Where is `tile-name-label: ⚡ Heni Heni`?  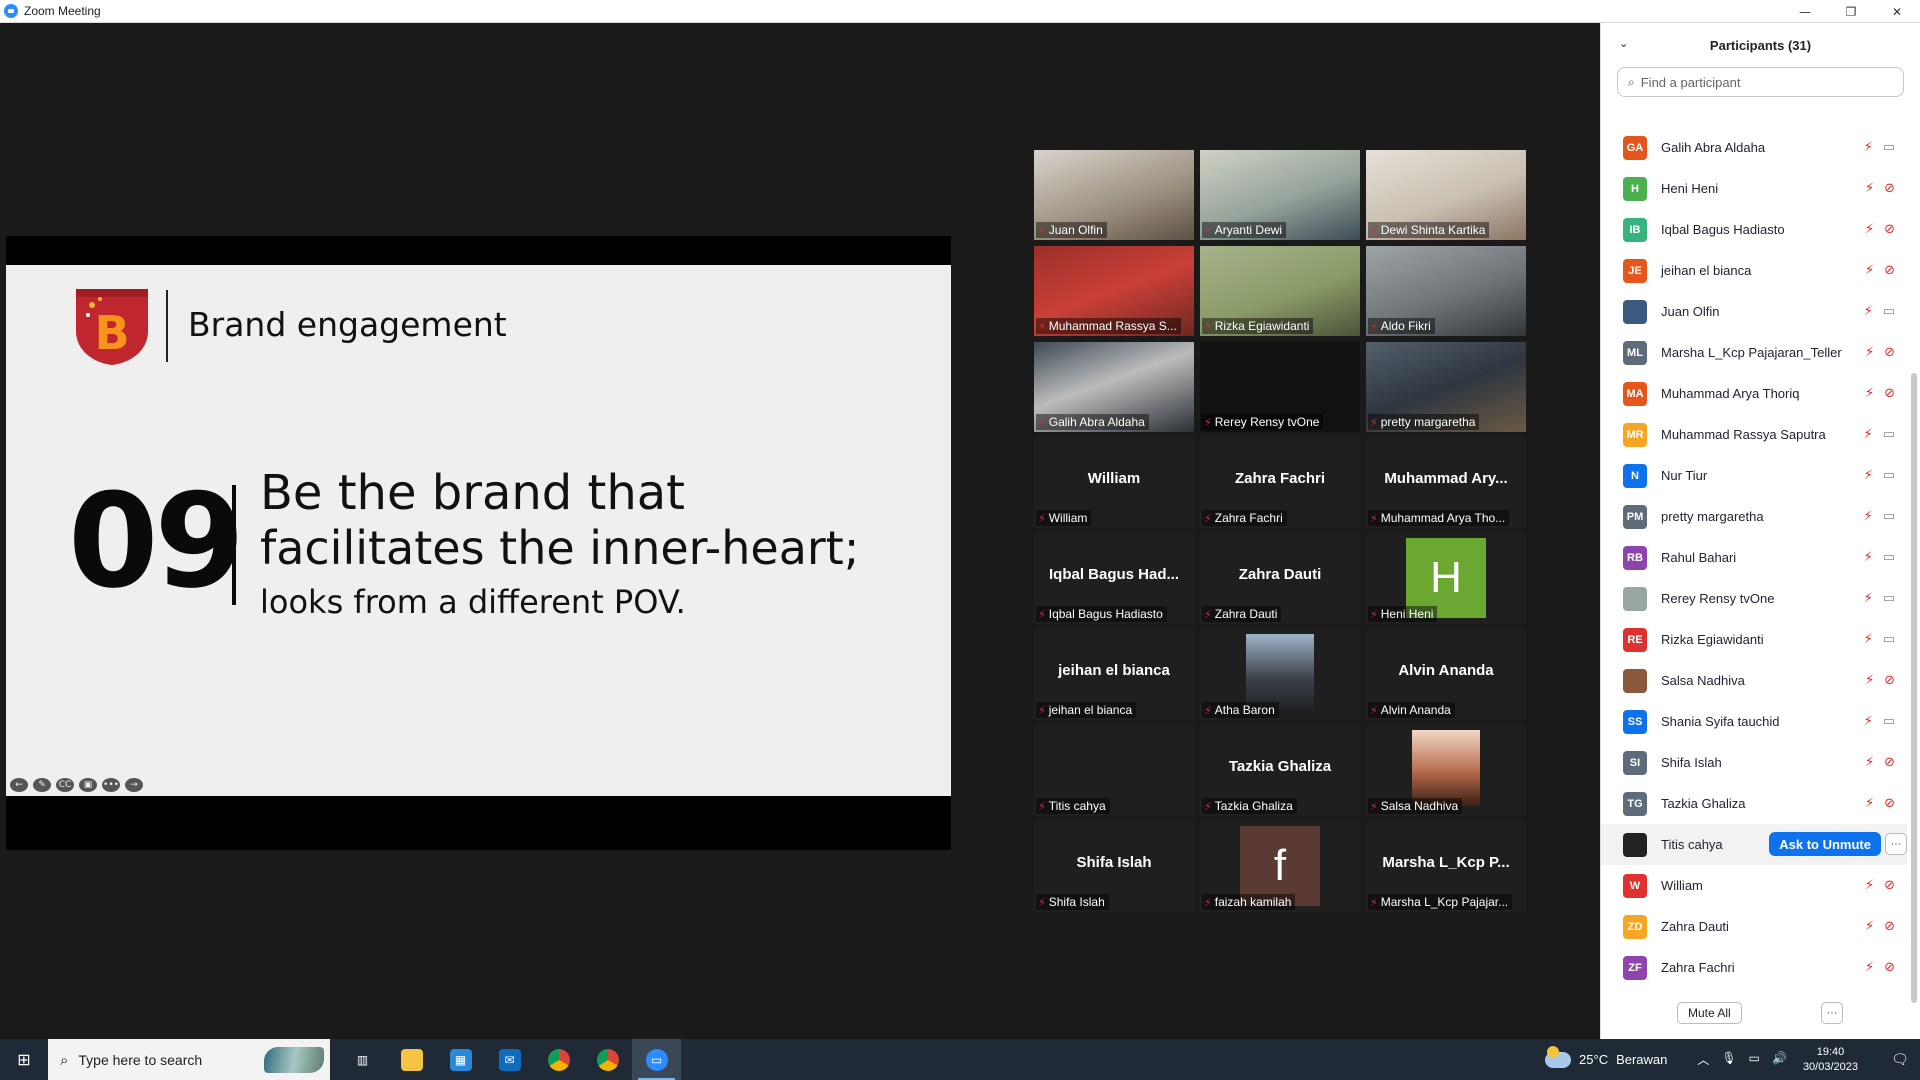
tile-name-label: ⚡ Heni Heni is located at coordinates (1403, 614).